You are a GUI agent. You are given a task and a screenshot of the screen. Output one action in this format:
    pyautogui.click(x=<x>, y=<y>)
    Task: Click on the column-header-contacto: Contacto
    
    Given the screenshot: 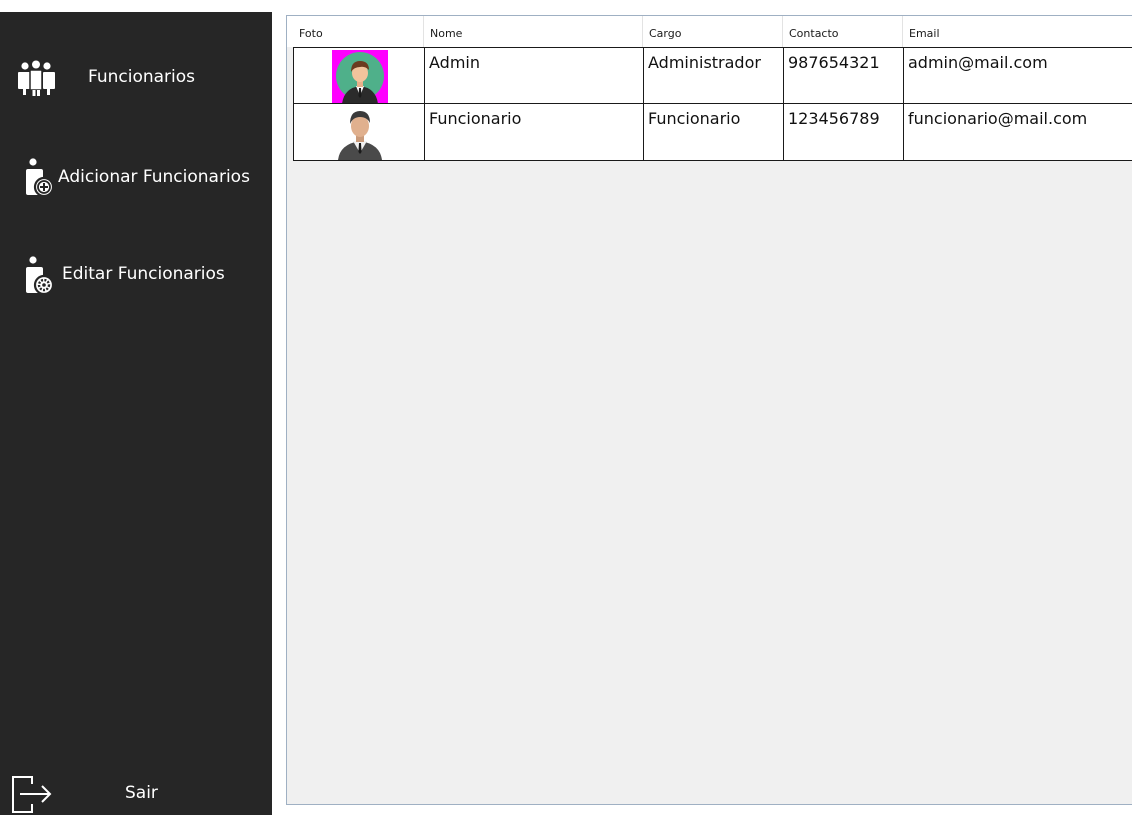 What is the action you would take?
    pyautogui.click(x=843, y=31)
    